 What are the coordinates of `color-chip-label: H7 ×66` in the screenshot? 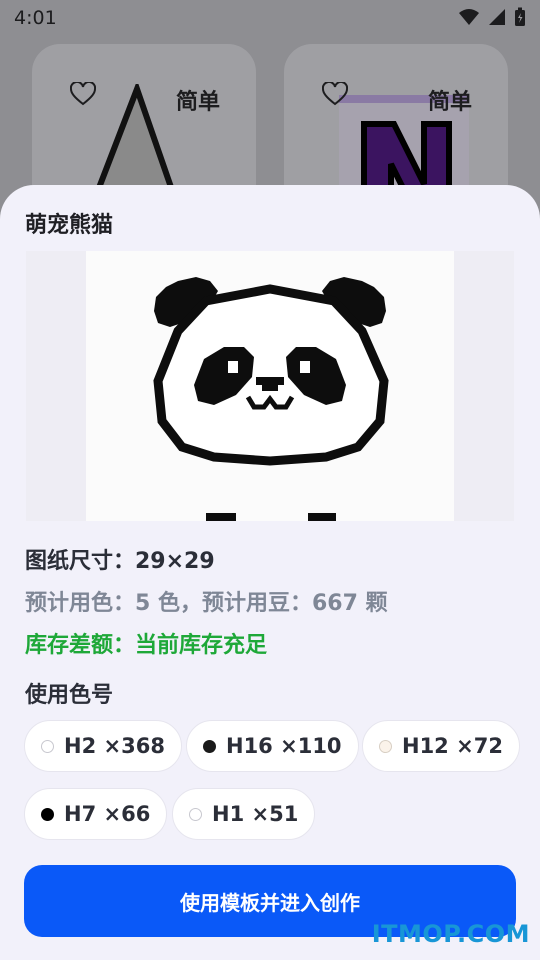 It's located at (107, 814).